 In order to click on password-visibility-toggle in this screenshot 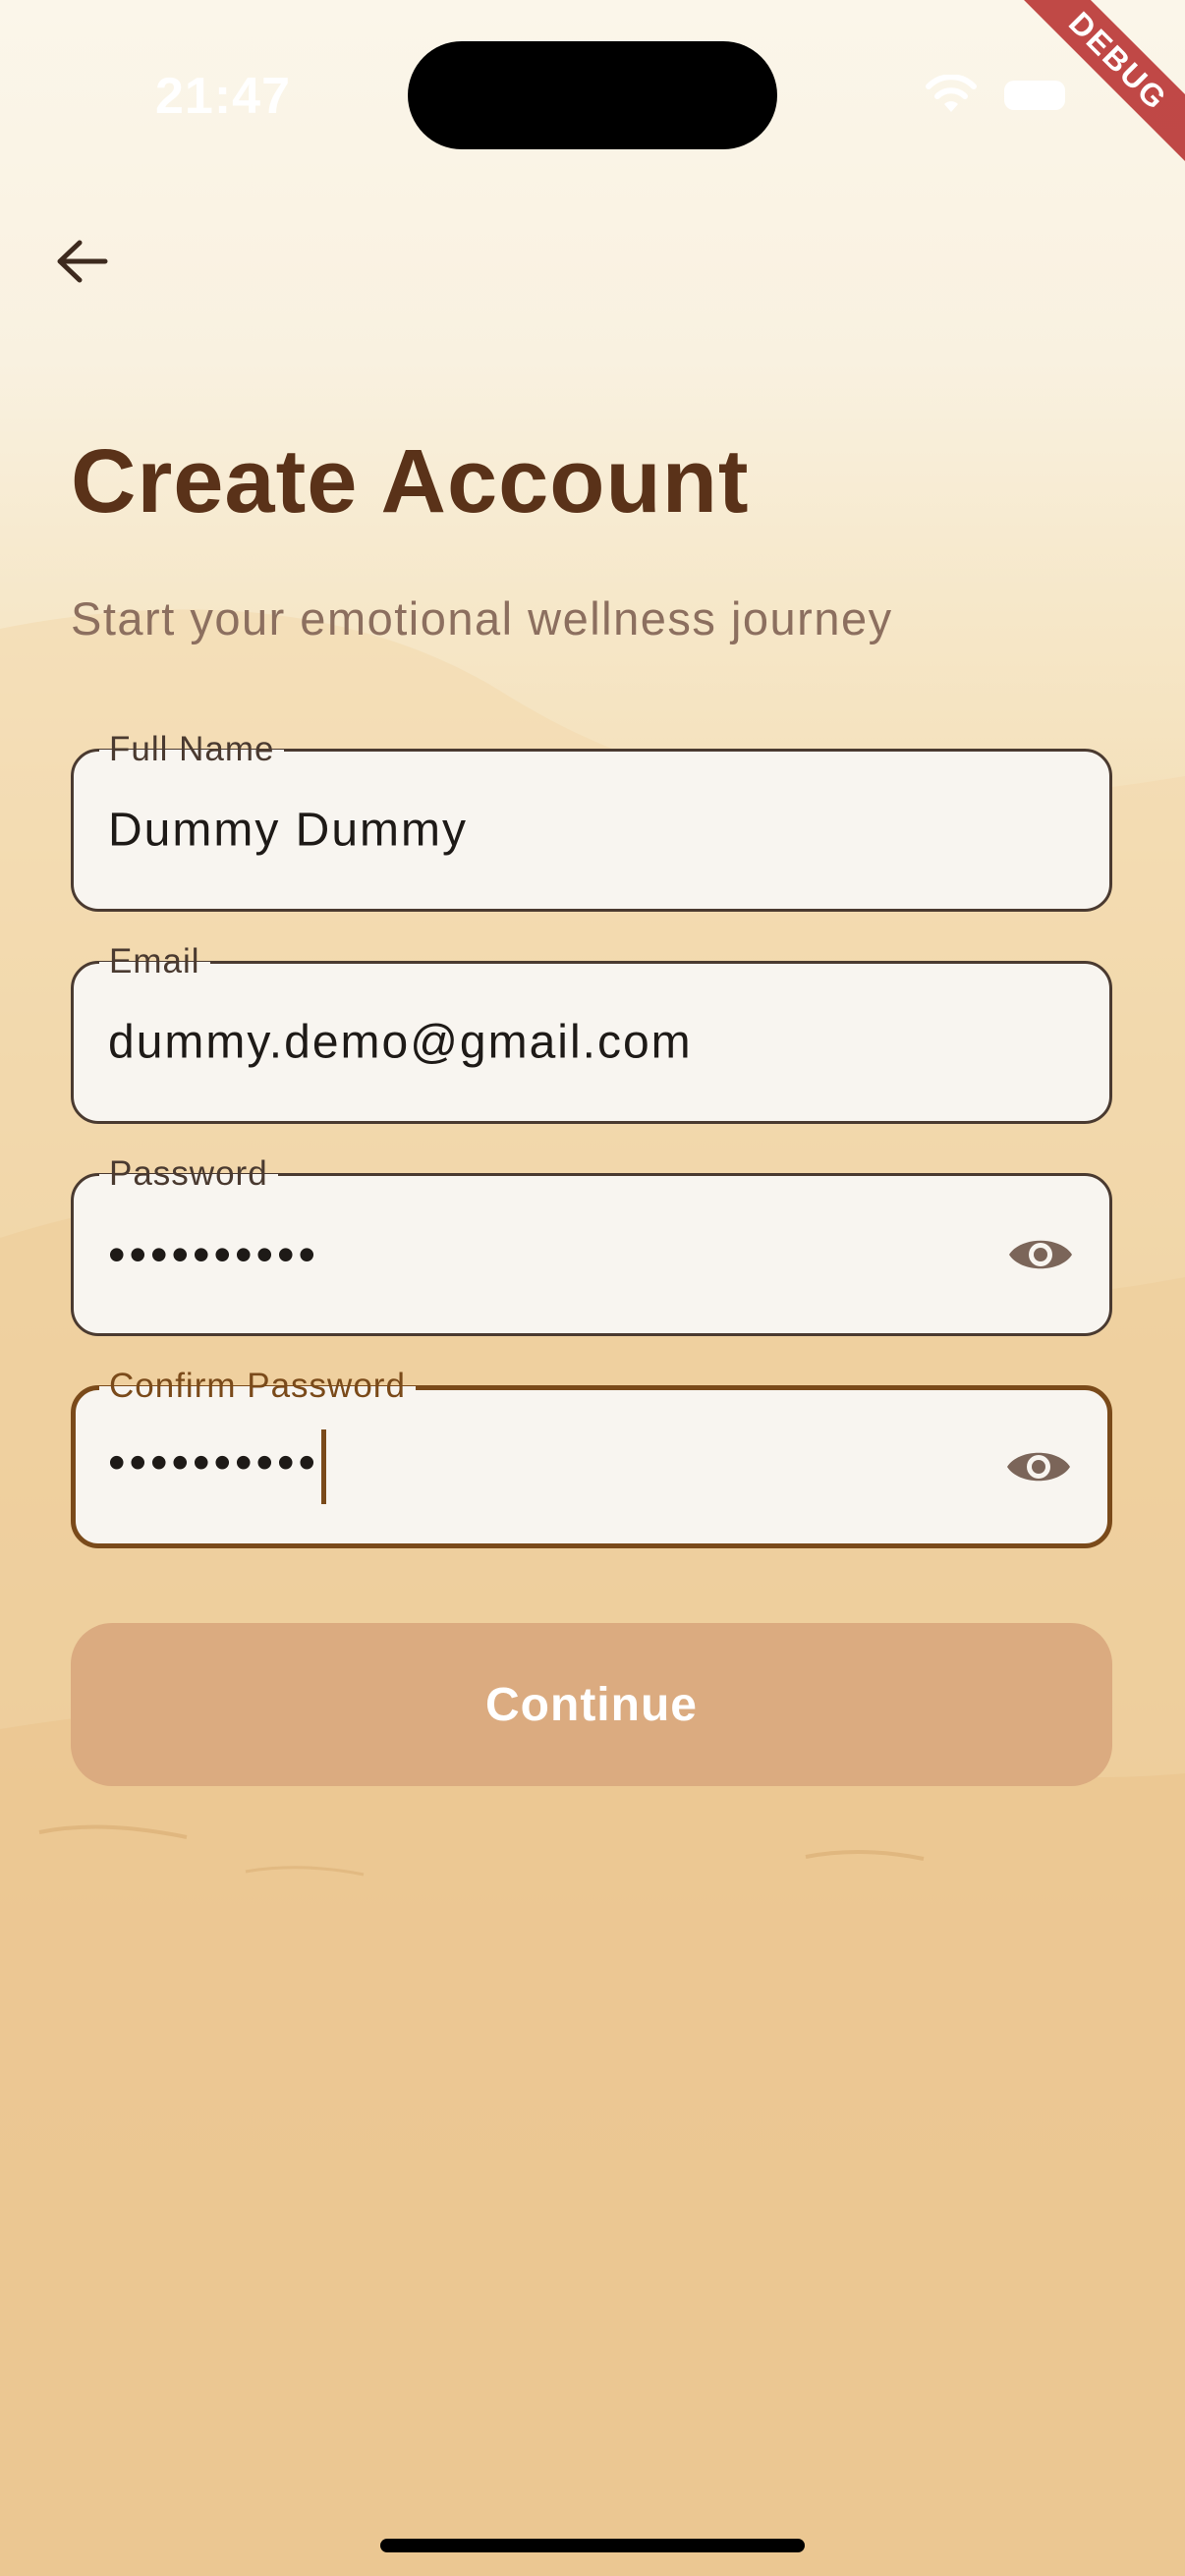, I will do `click(1041, 1254)`.